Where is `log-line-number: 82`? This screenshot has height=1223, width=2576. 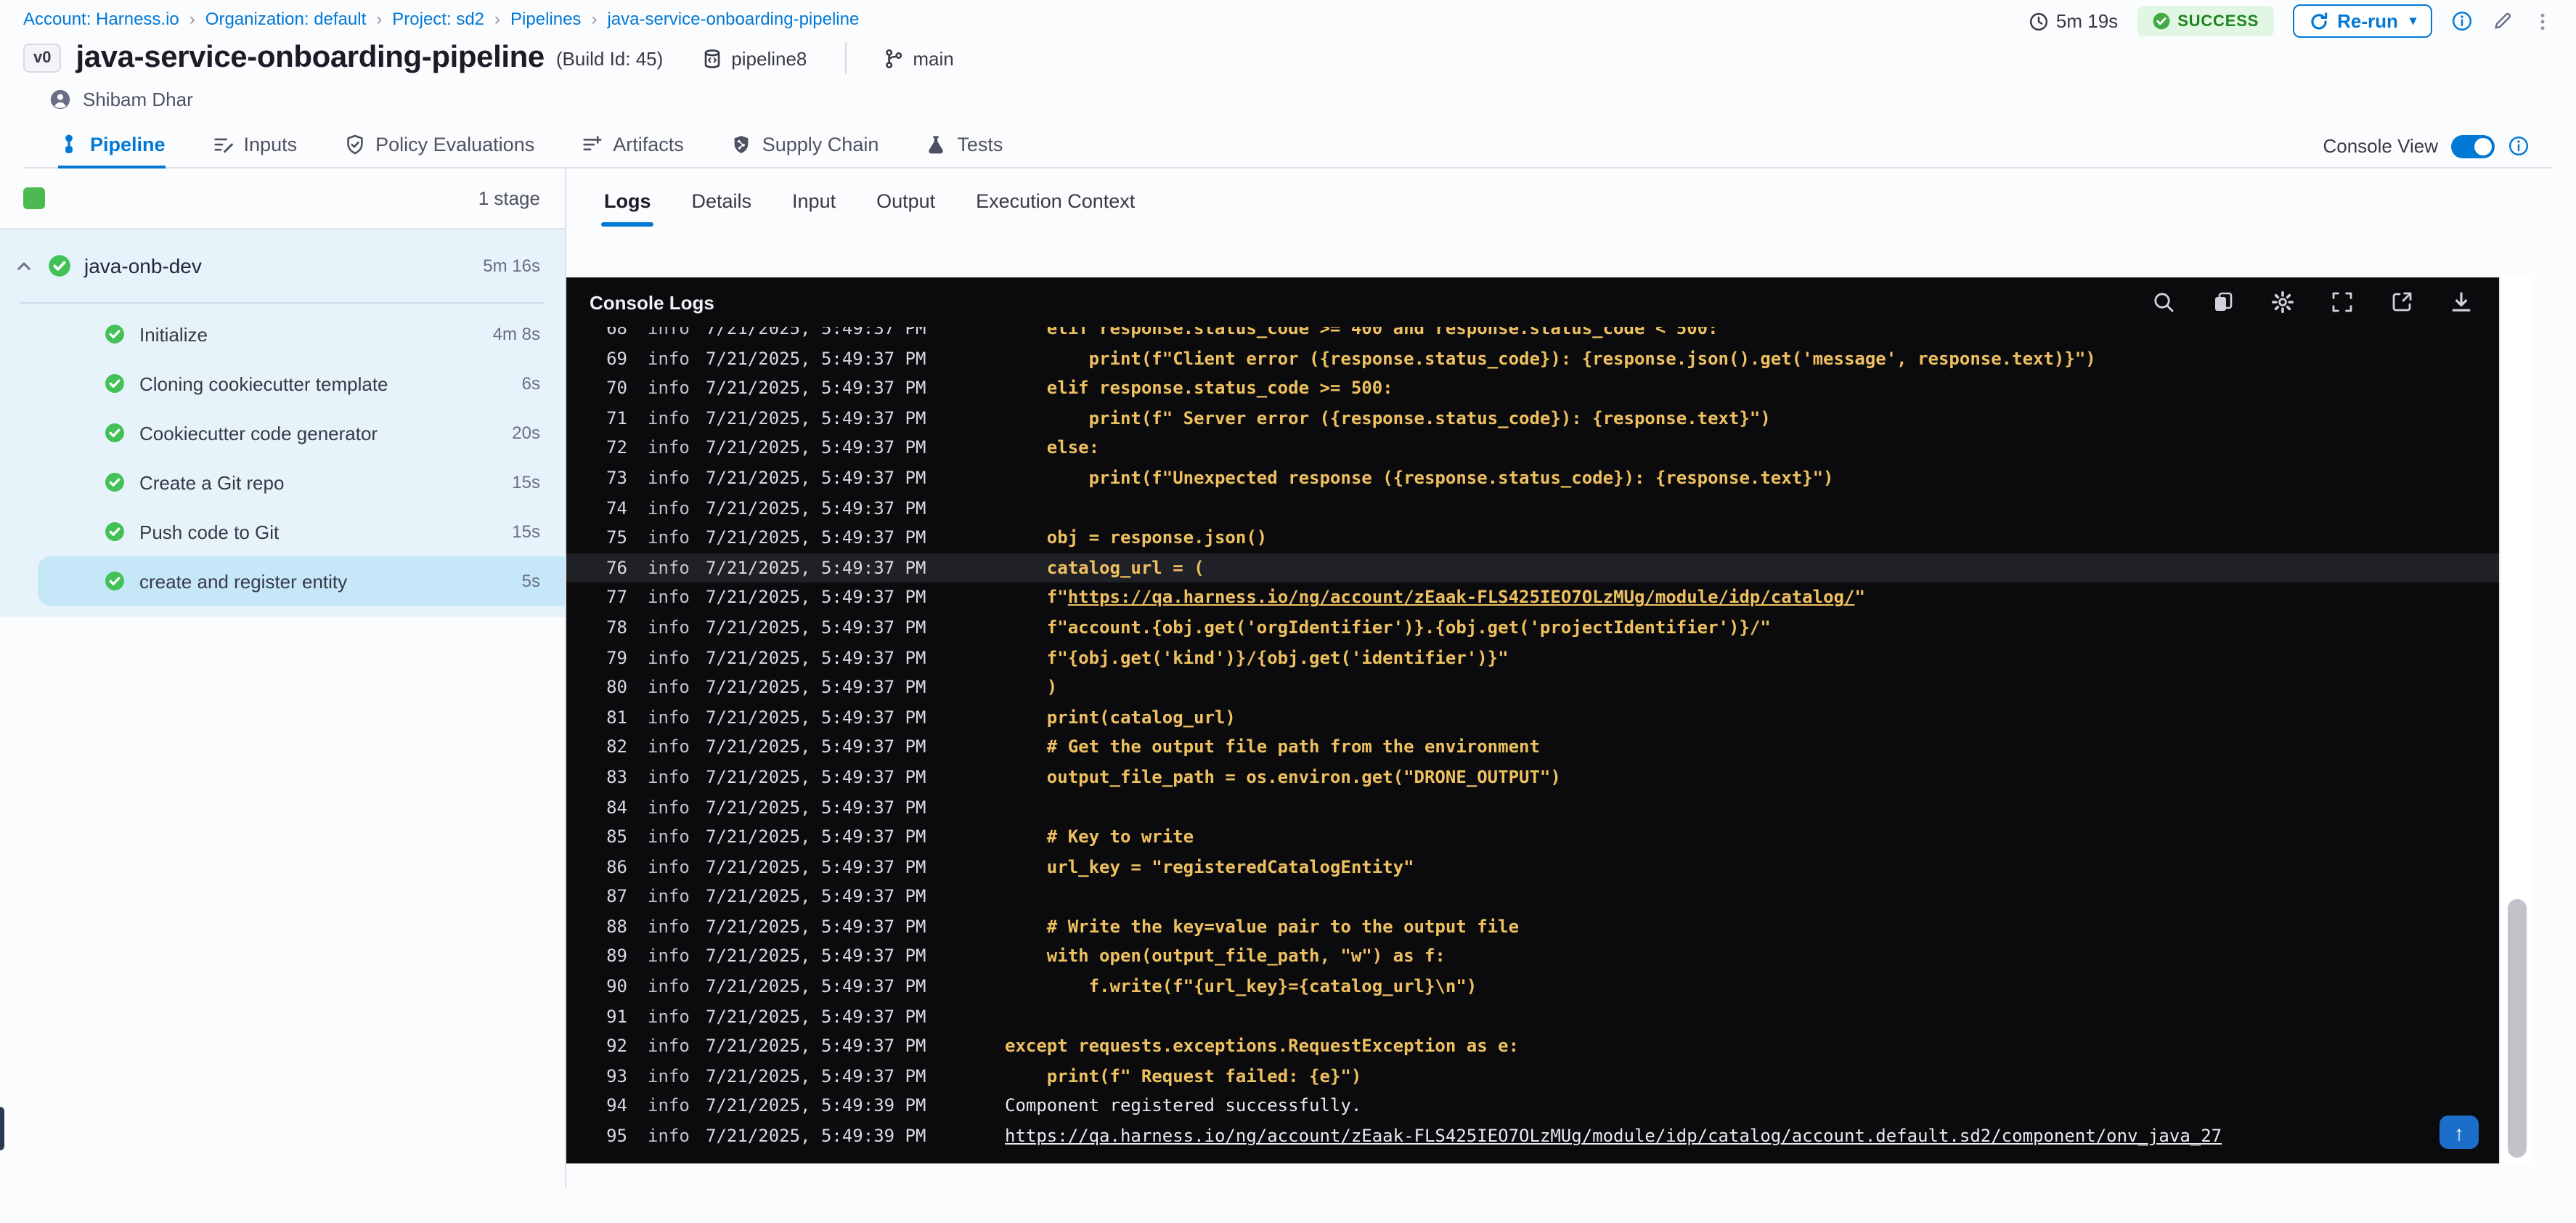
log-line-number: 82 is located at coordinates (616, 746).